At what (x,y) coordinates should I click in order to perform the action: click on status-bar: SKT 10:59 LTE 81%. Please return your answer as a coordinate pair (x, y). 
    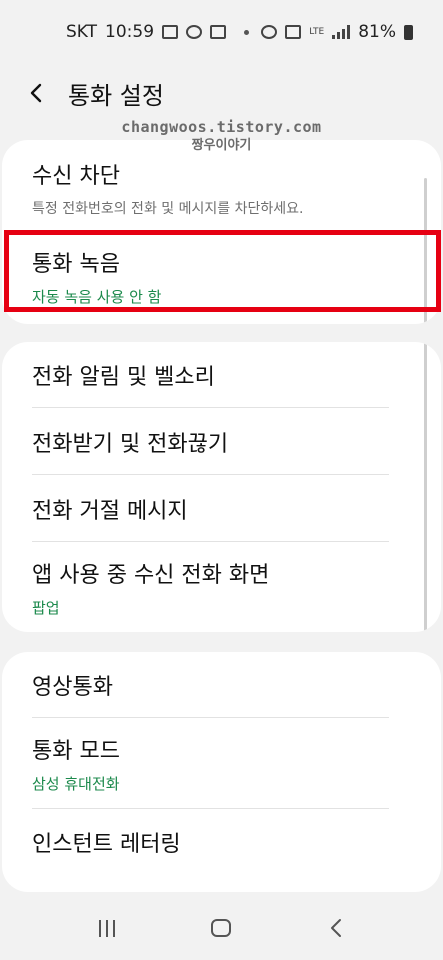
    Looking at the image, I should click on (221, 32).